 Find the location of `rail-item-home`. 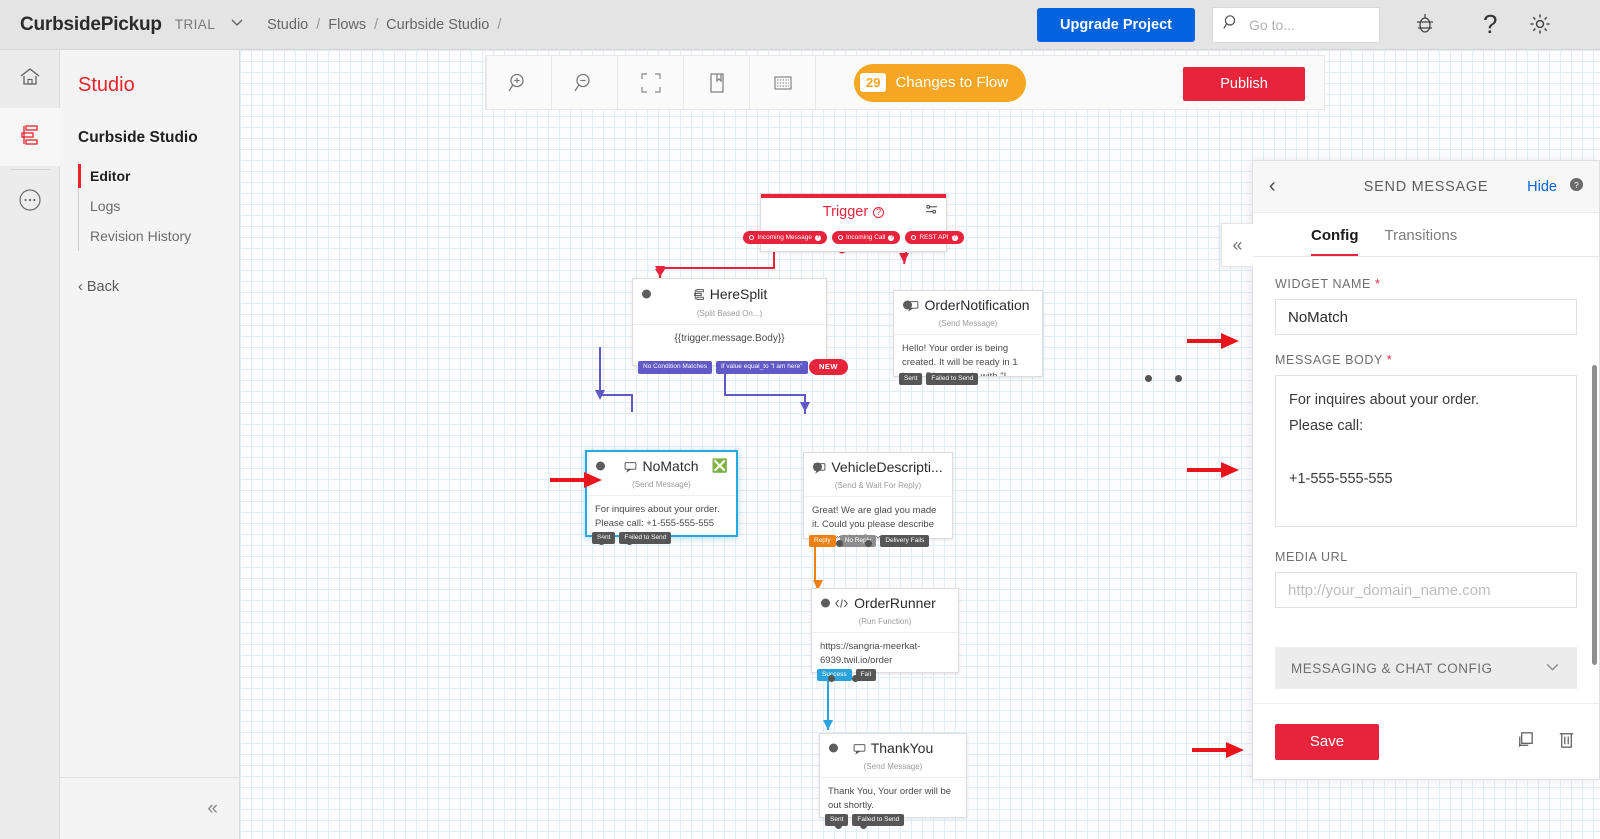

rail-item-home is located at coordinates (30, 79).